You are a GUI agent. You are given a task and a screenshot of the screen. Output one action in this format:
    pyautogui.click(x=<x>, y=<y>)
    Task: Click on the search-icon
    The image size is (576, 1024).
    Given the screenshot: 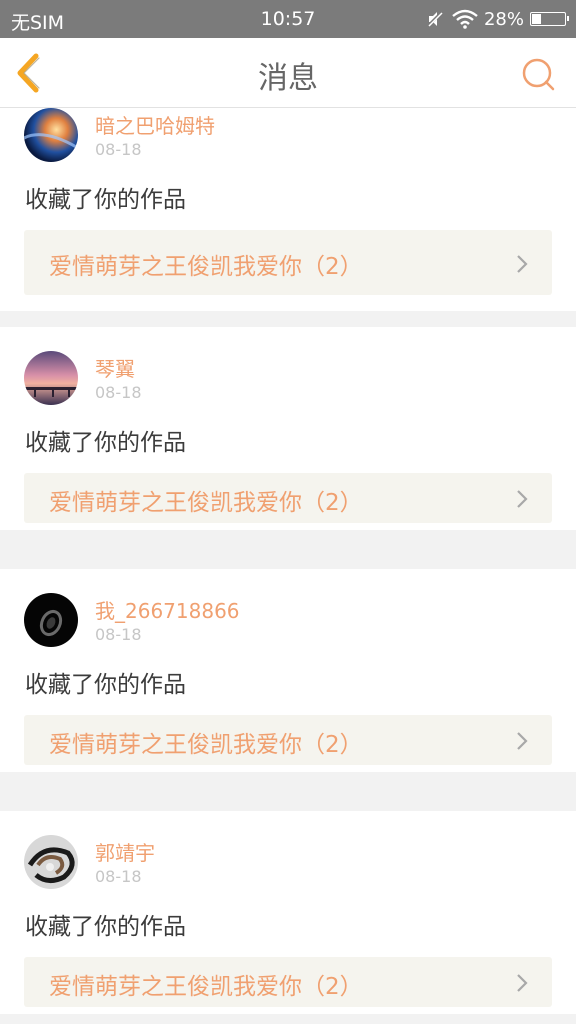 What is the action you would take?
    pyautogui.click(x=538, y=74)
    